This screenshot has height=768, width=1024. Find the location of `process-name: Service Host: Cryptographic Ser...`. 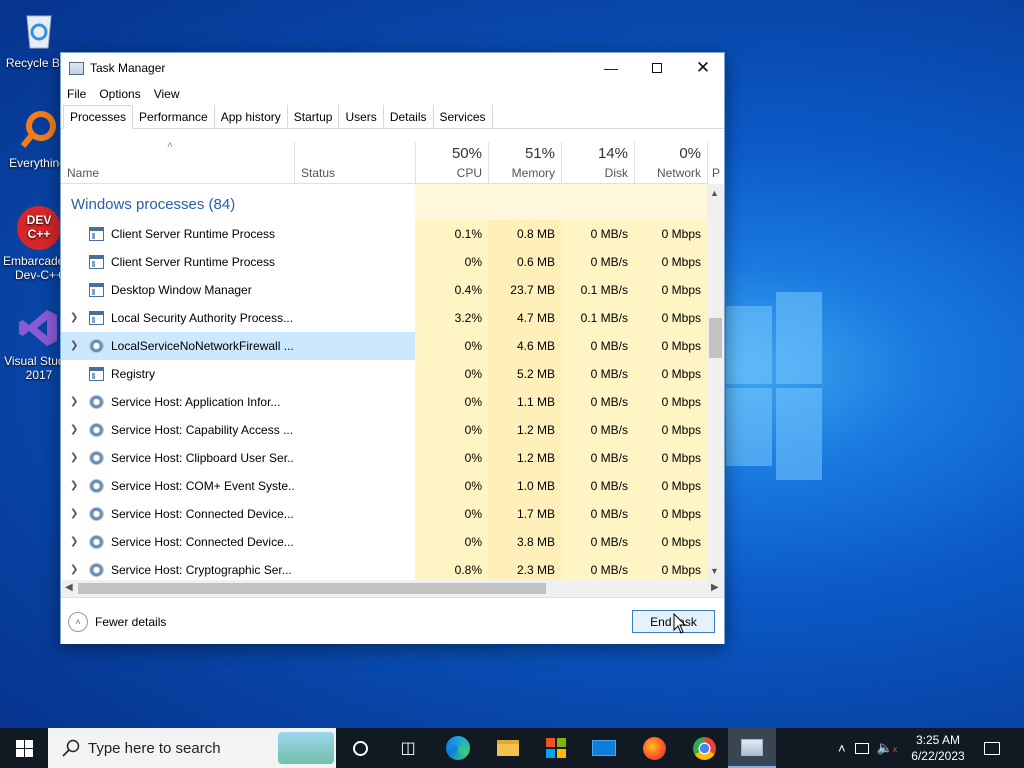

process-name: Service Host: Cryptographic Ser... is located at coordinates (201, 570).